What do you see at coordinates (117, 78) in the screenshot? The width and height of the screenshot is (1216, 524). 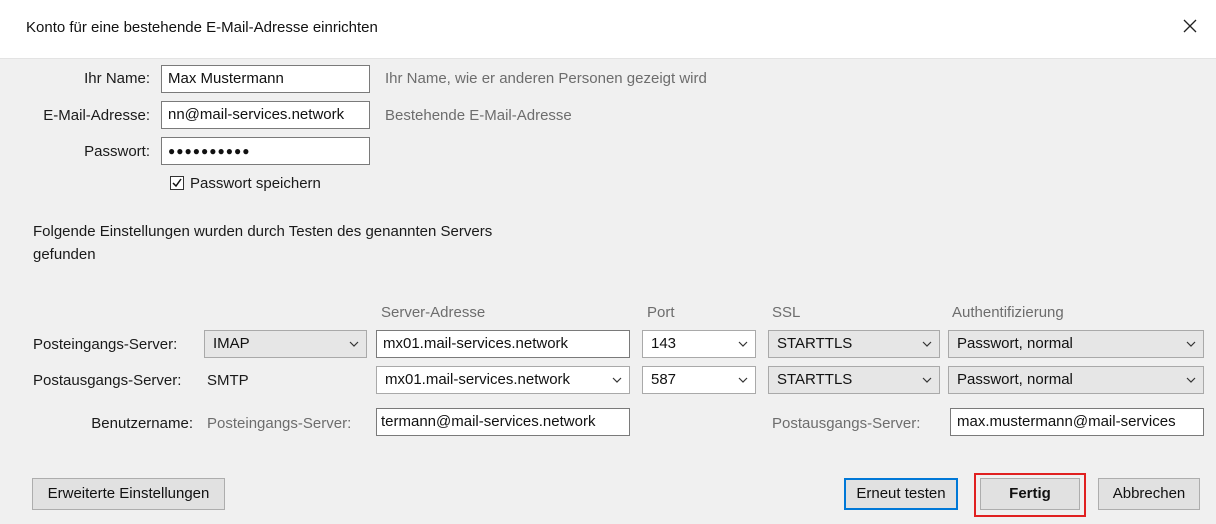 I see `name-label: Ihr Name:` at bounding box center [117, 78].